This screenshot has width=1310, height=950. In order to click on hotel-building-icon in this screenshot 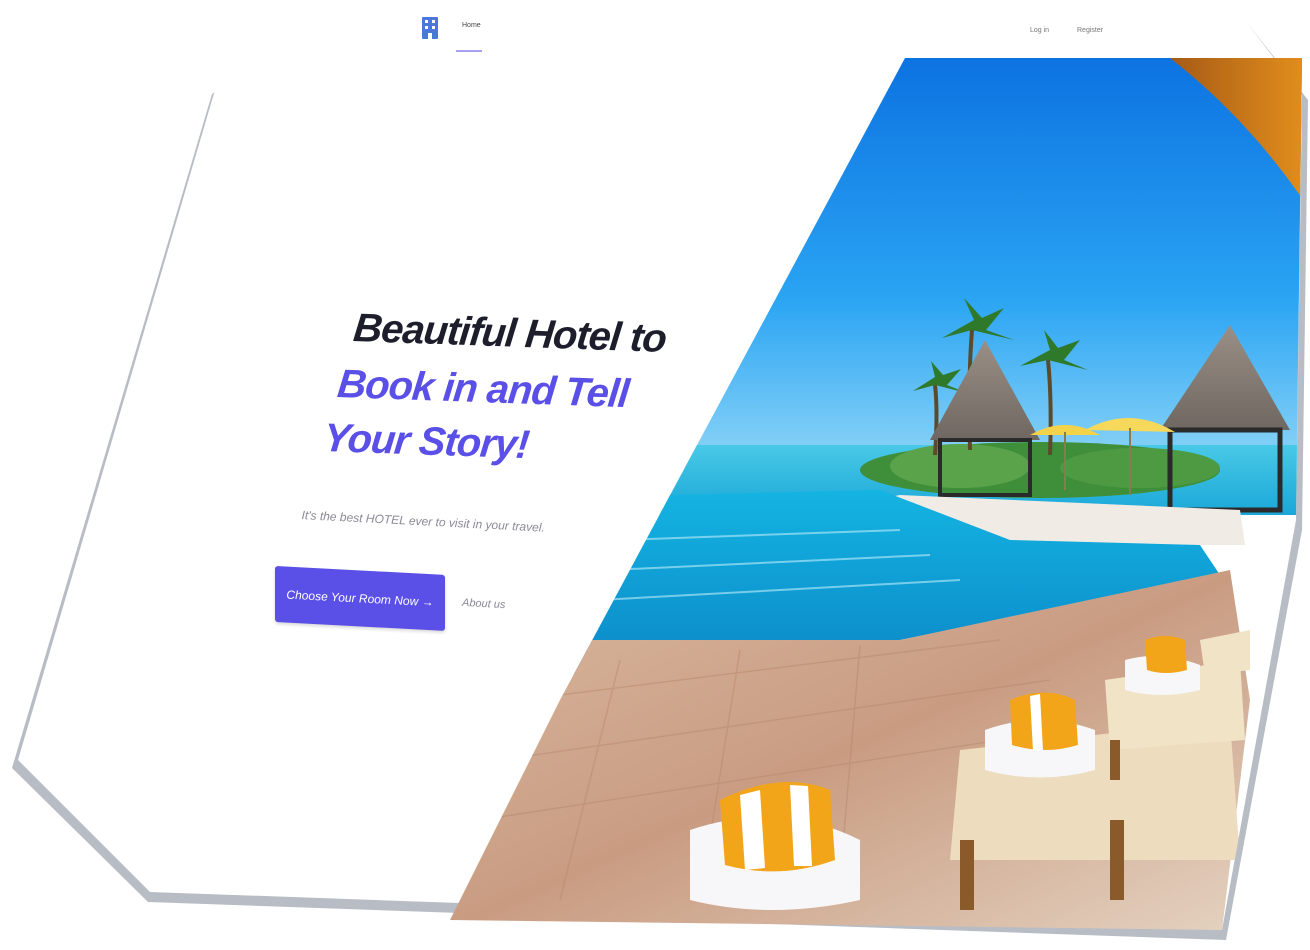, I will do `click(430, 28)`.